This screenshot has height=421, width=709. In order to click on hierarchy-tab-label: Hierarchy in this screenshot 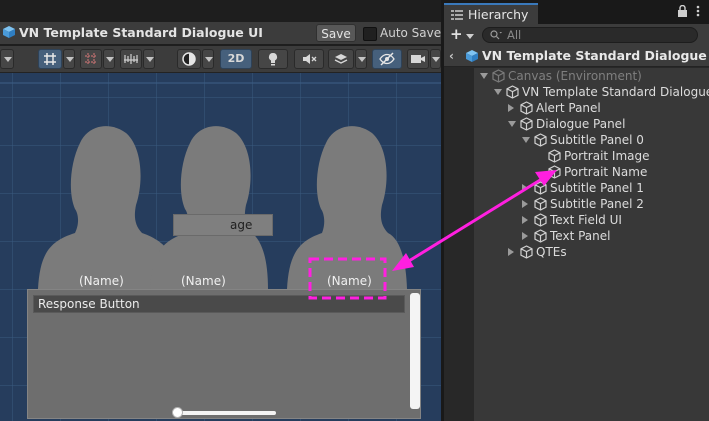, I will do `click(498, 14)`.